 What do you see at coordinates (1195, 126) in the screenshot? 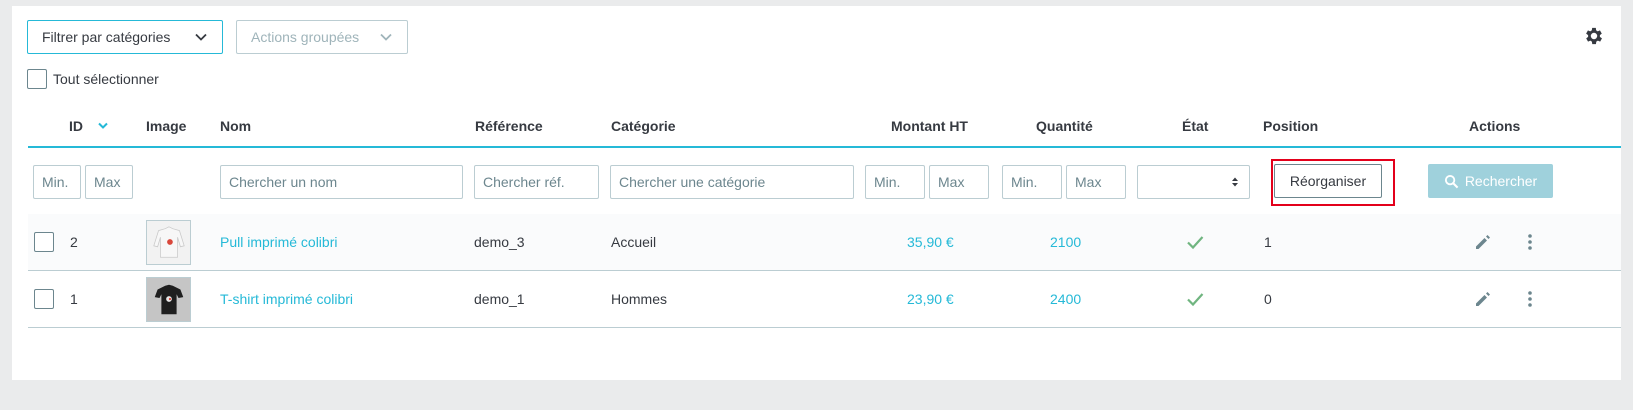
I see `header-status: État` at bounding box center [1195, 126].